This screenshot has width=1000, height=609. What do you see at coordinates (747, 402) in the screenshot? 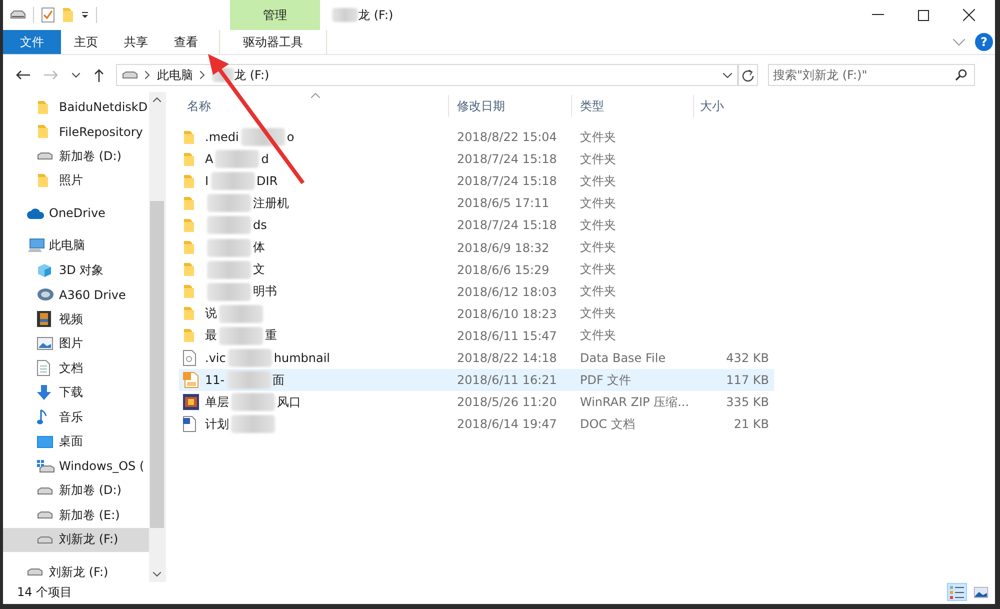
I see `size-cell: 335 KB` at bounding box center [747, 402].